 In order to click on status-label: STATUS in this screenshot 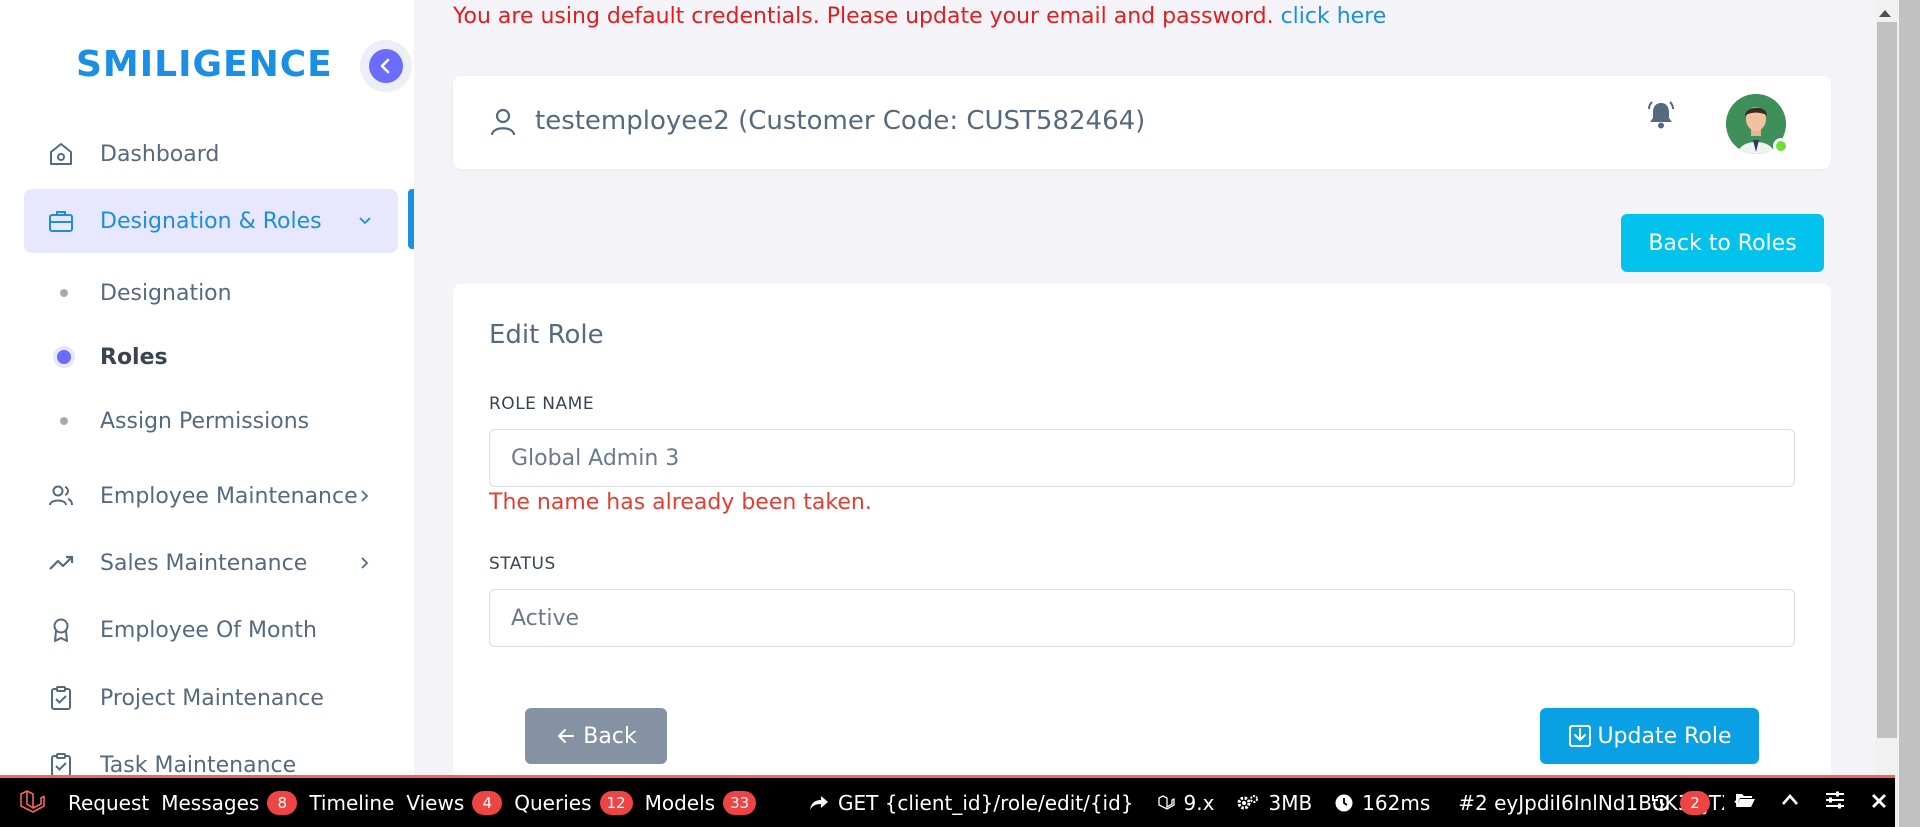, I will do `click(522, 564)`.